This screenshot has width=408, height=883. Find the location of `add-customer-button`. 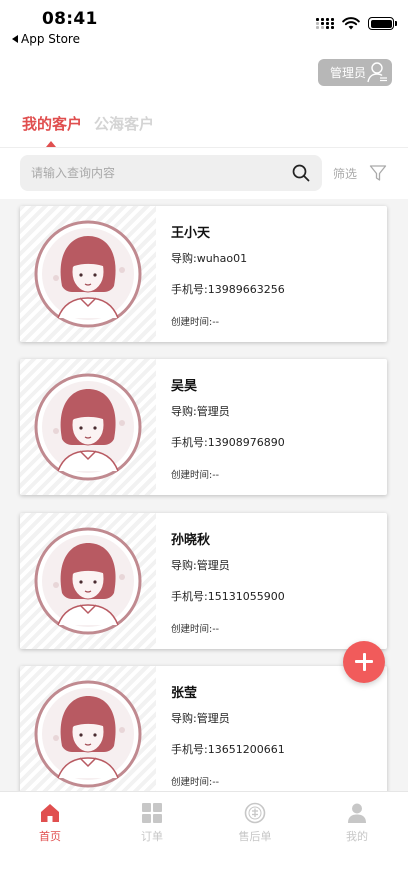

add-customer-button is located at coordinates (364, 662).